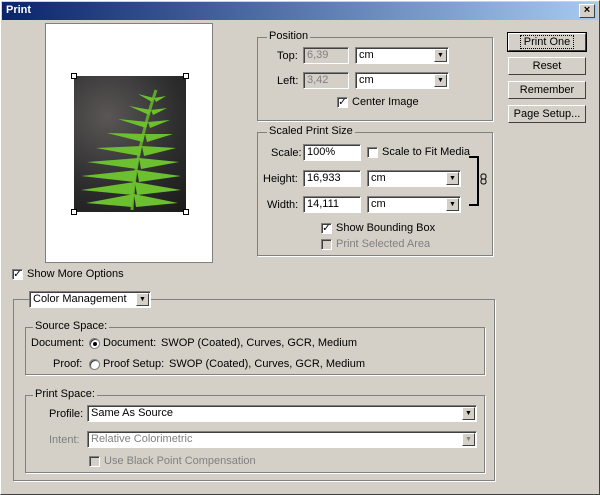 This screenshot has height=495, width=600. Describe the element at coordinates (378, 178) in the screenshot. I see `height-unit-value: cm` at that location.